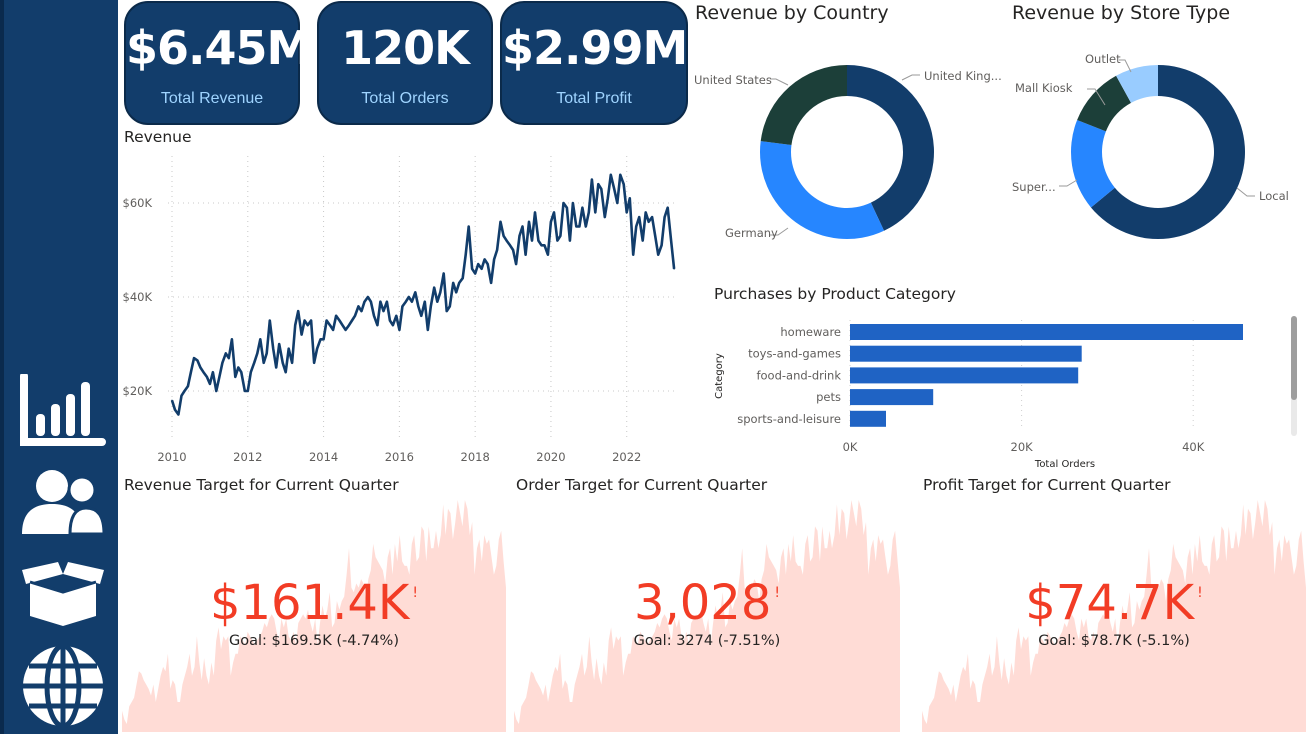  What do you see at coordinates (405, 48) in the screenshot?
I see `kpi-value: 120K` at bounding box center [405, 48].